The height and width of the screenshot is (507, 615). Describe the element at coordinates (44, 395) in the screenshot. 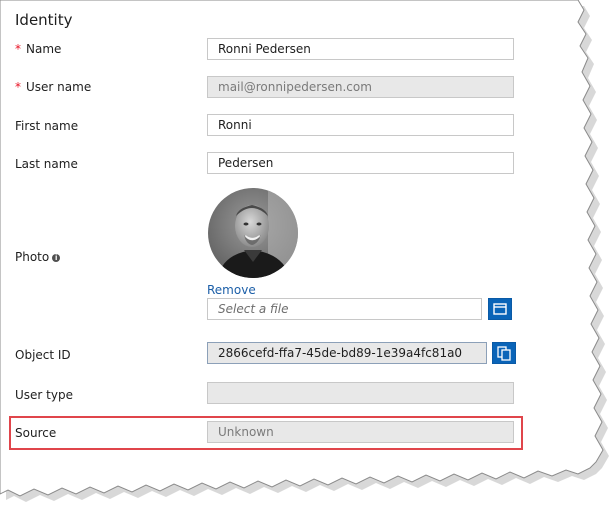

I see `user-type-label: User type` at that location.